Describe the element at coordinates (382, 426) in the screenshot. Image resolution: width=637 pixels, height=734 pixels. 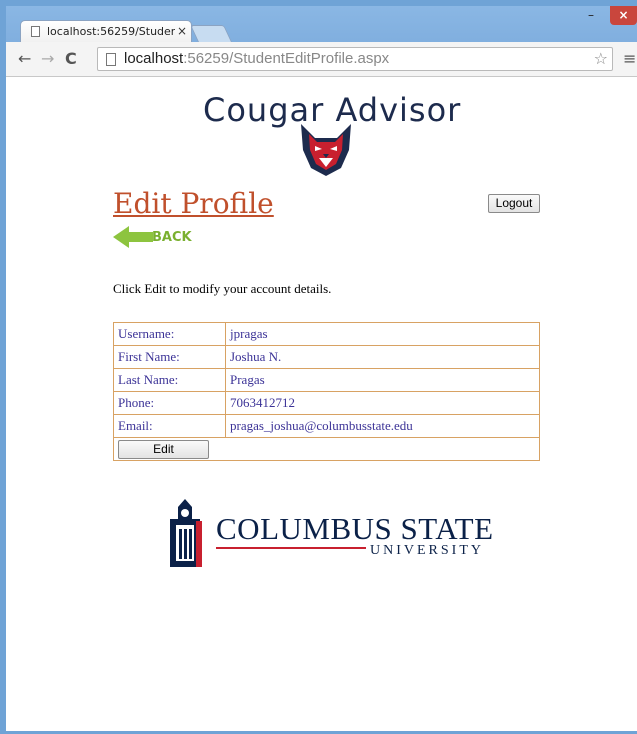
I see `email-value: pragas_joshua@columbusstate.edu` at that location.